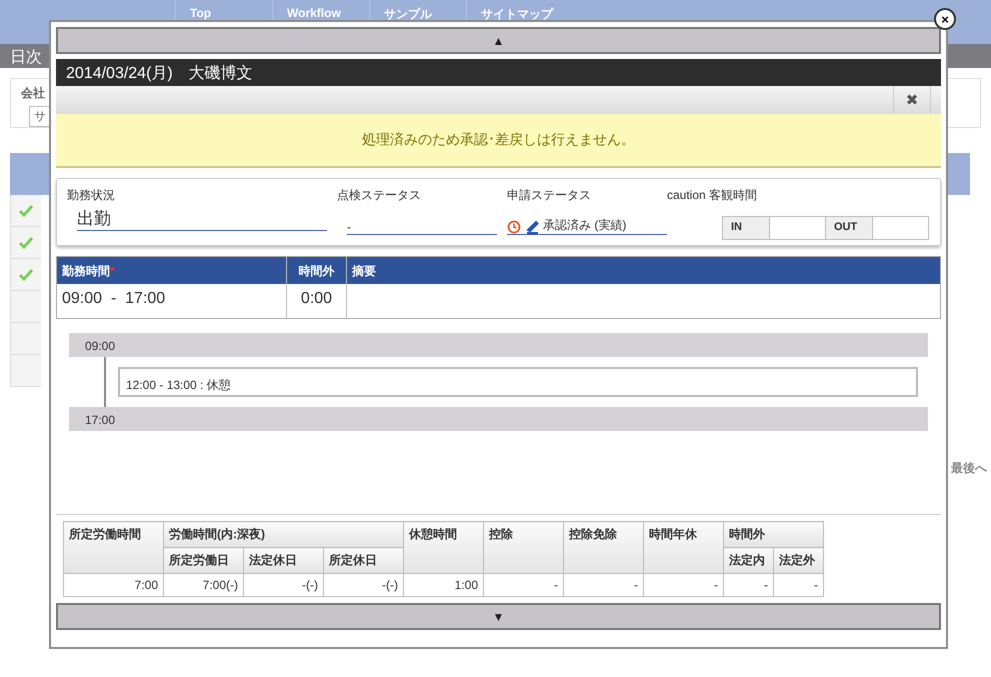  What do you see at coordinates (114, 548) in the screenshot?
I see `table-header: 所定労働時間` at bounding box center [114, 548].